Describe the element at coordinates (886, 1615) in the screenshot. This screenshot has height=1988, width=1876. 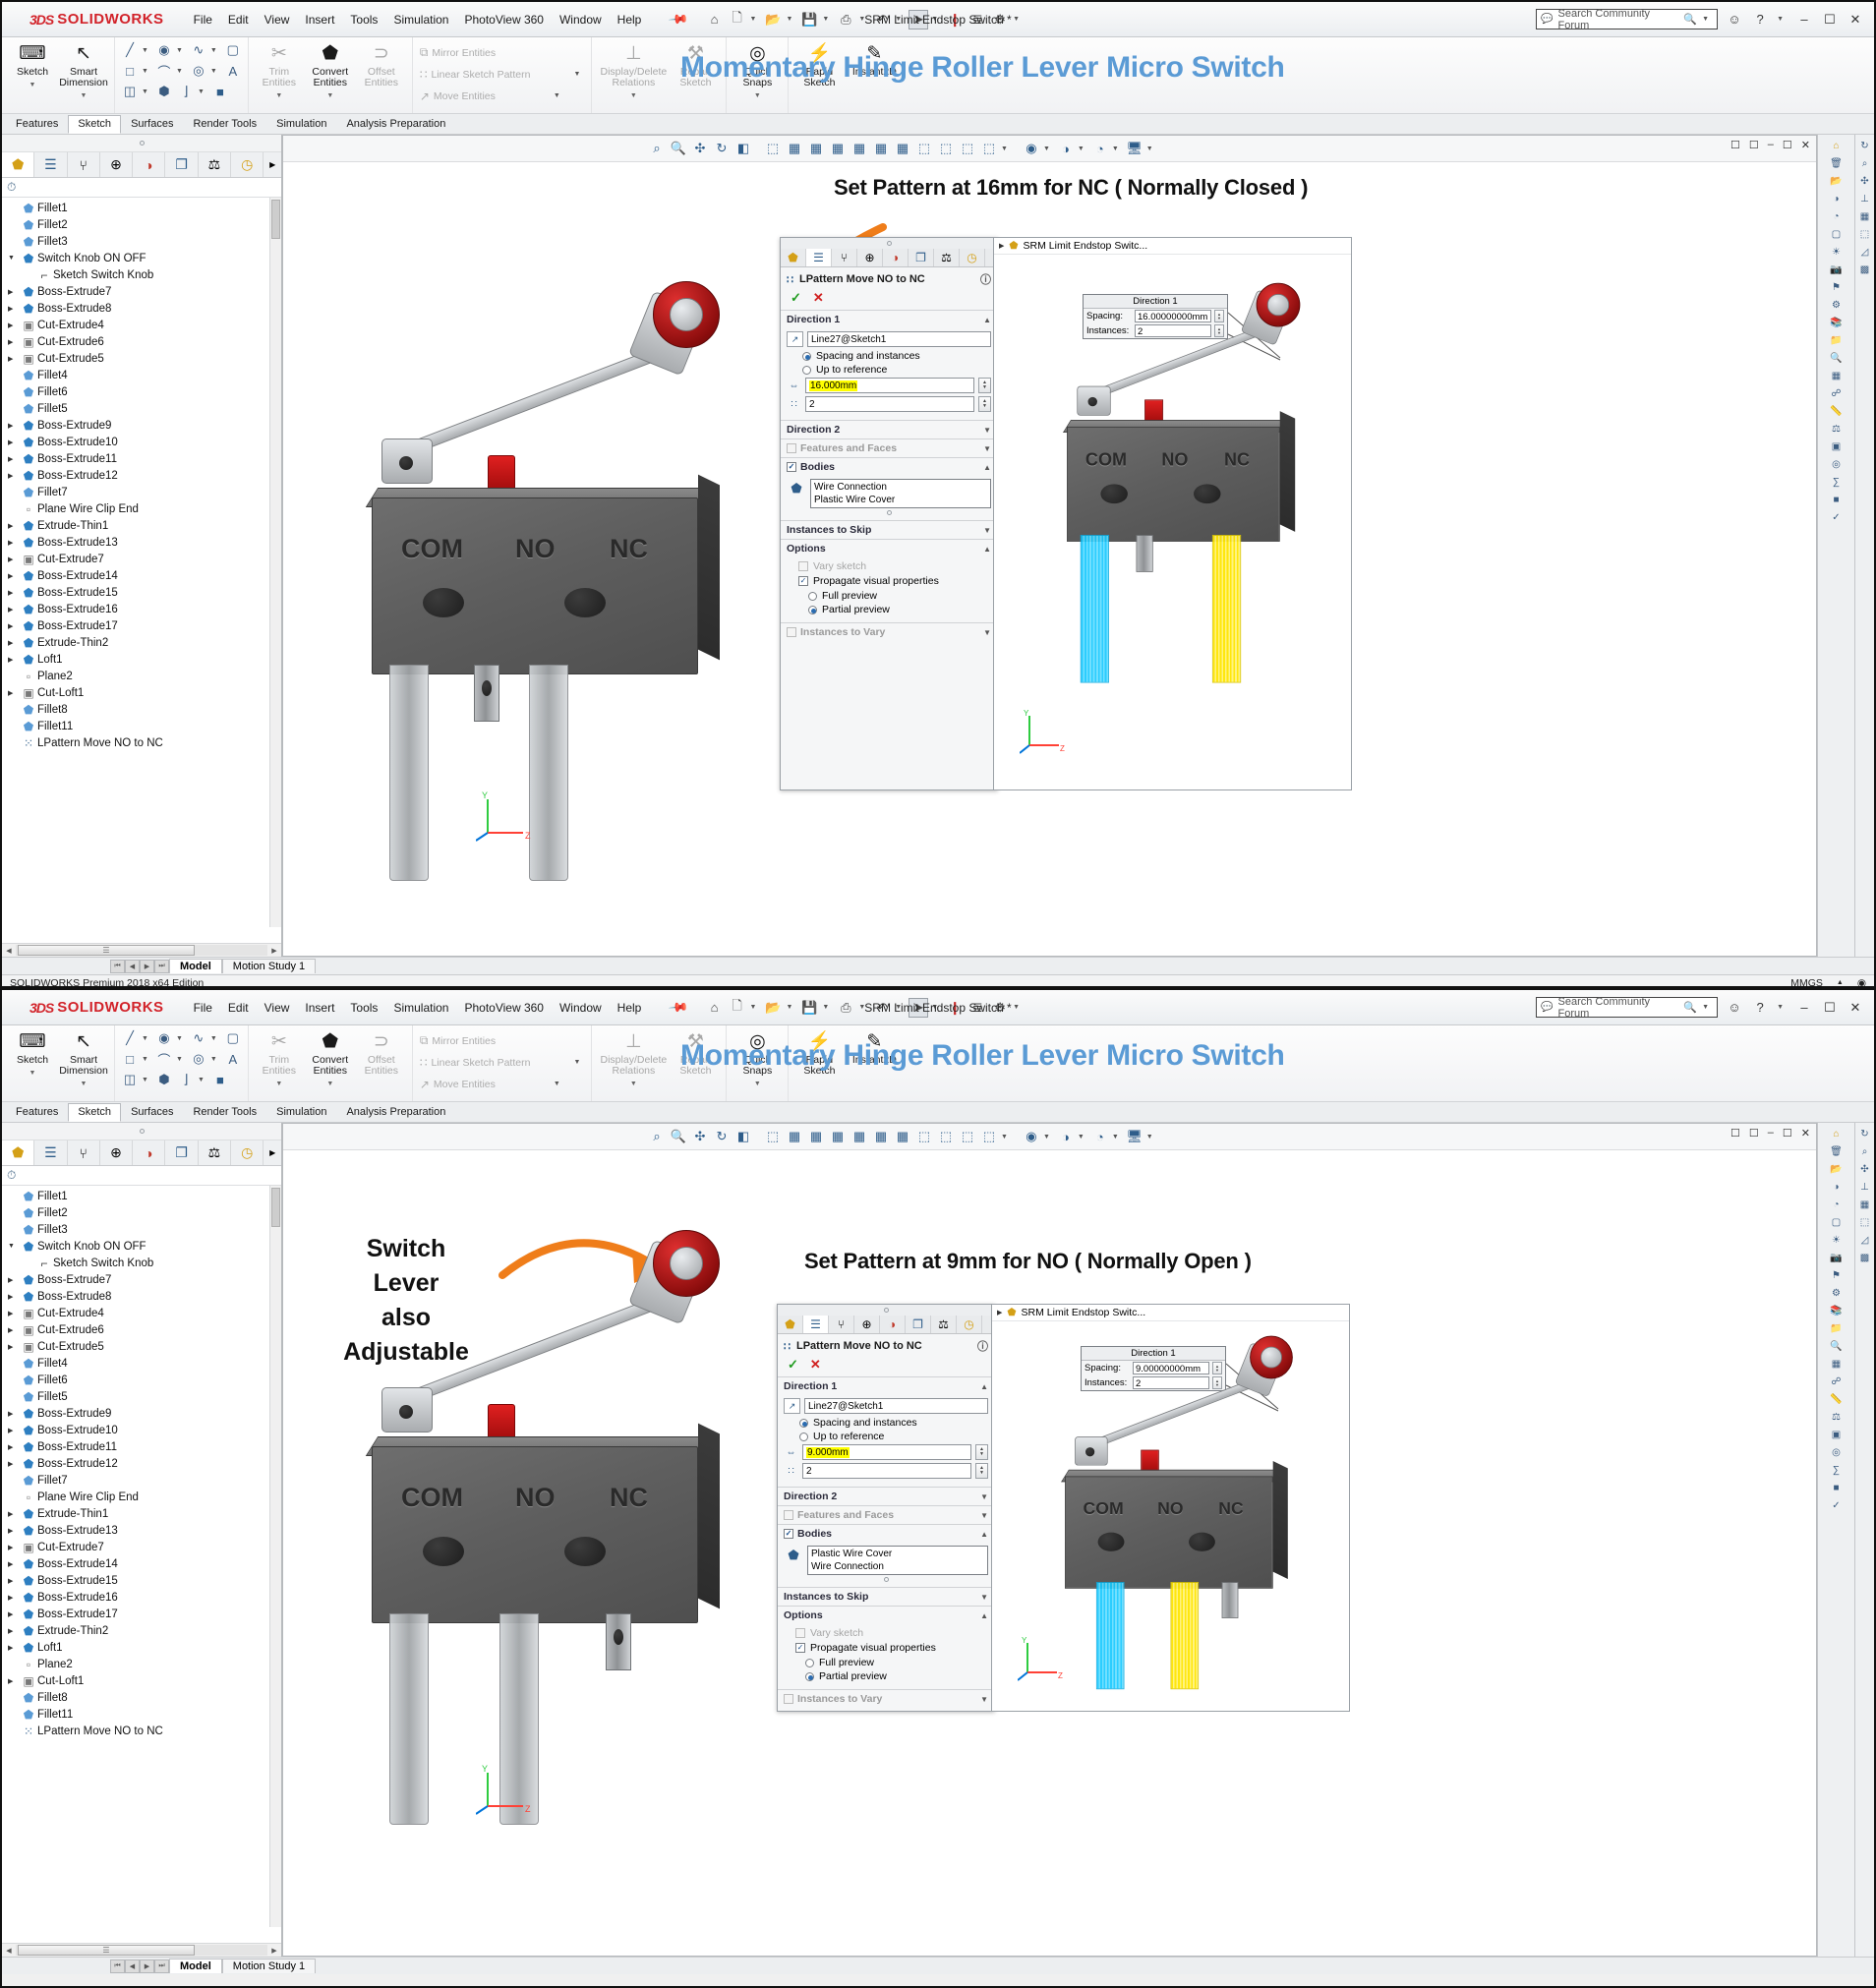
I see `section-options-header-bottom: Options ▲` at that location.